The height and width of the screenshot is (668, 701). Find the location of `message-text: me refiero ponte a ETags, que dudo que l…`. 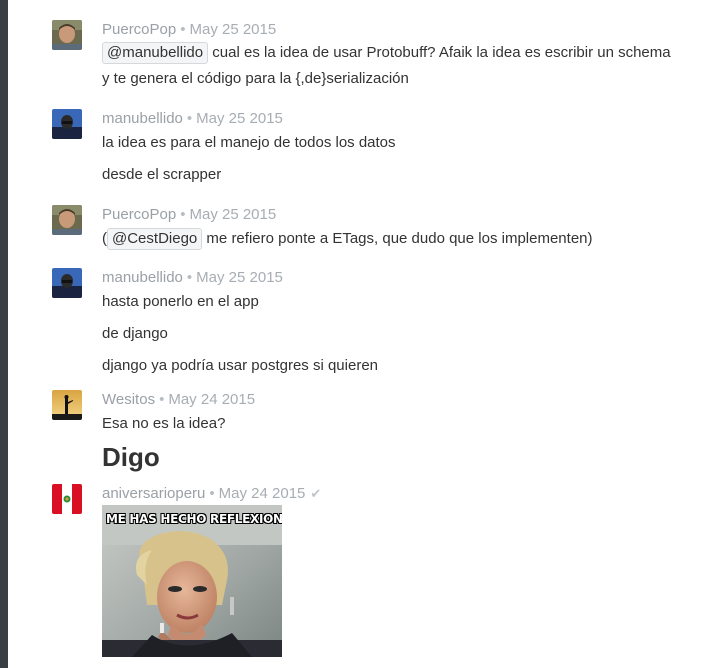

message-text: me refiero ponte a ETags, que dudo que l… is located at coordinates (397, 238).